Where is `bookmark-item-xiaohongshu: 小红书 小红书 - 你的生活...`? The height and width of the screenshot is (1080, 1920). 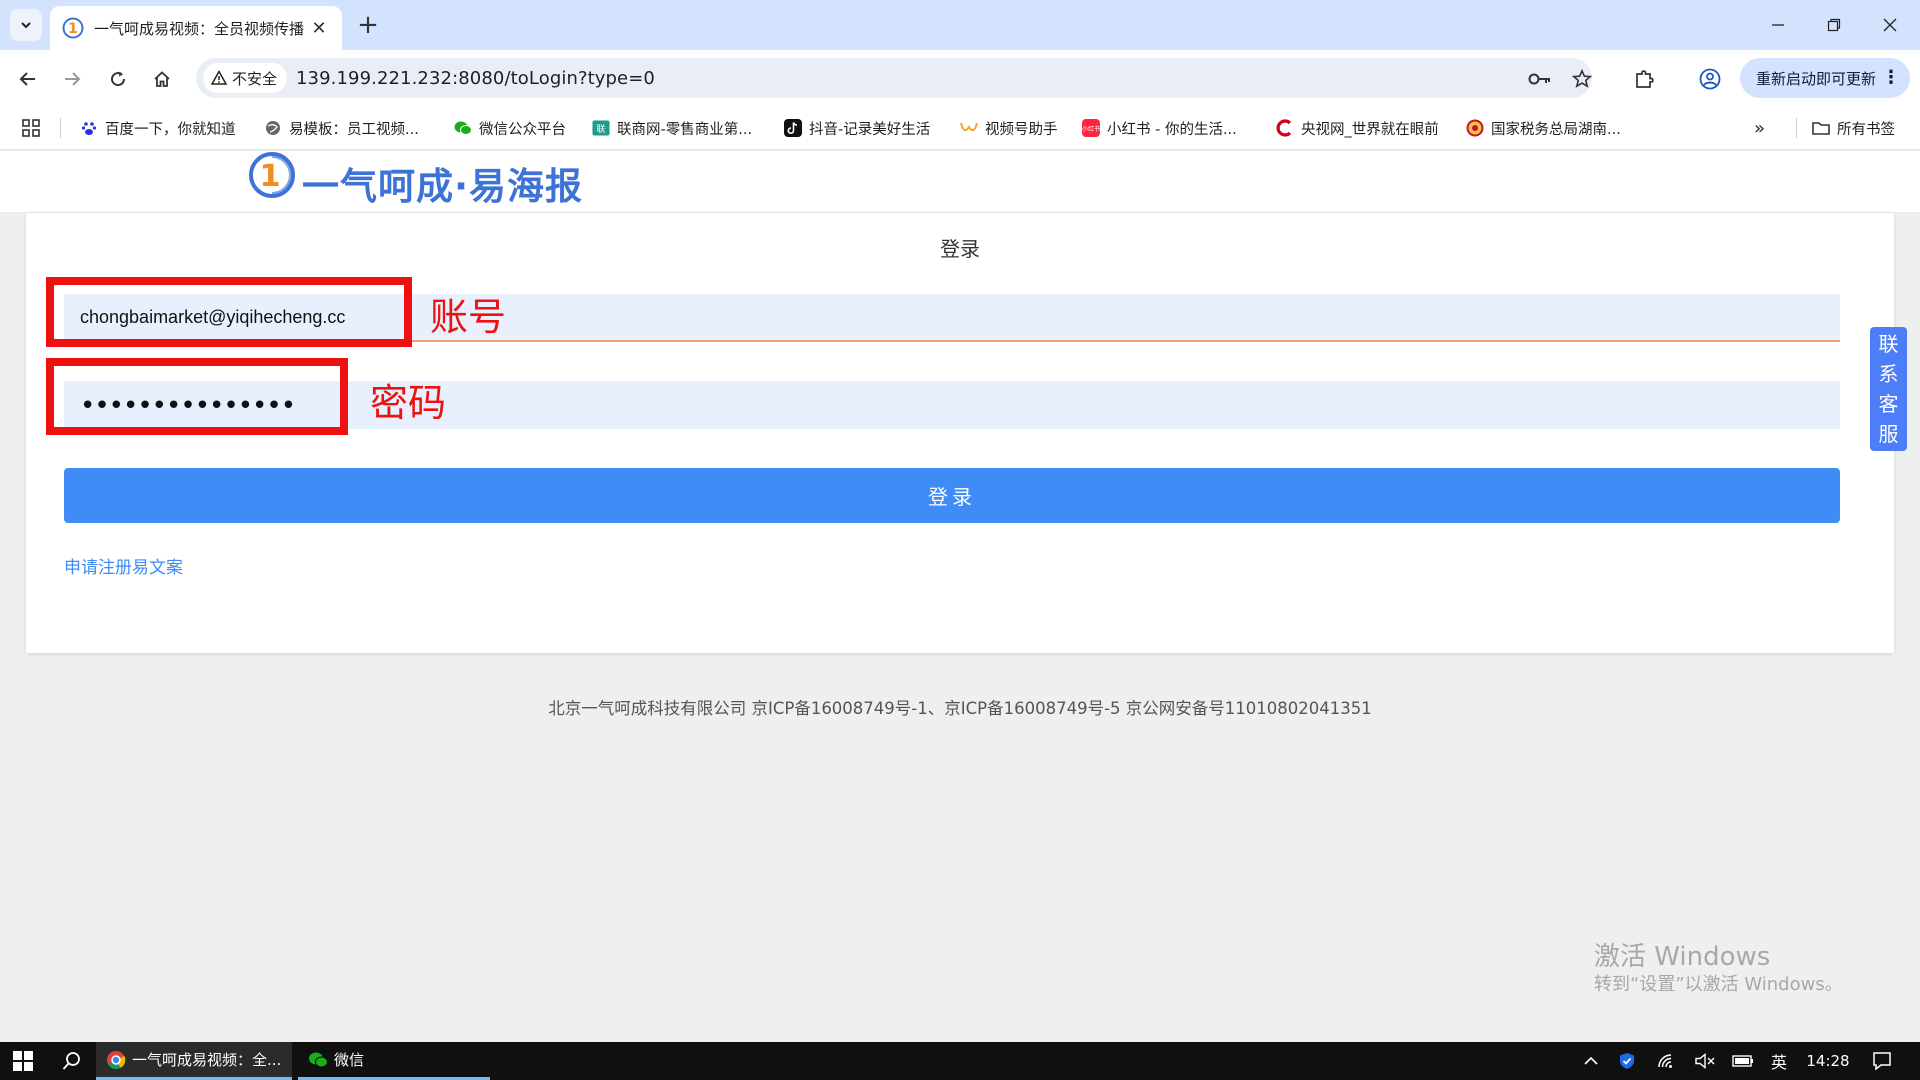 bookmark-item-xiaohongshu: 小红书 小红书 - 你的生活... is located at coordinates (1159, 128).